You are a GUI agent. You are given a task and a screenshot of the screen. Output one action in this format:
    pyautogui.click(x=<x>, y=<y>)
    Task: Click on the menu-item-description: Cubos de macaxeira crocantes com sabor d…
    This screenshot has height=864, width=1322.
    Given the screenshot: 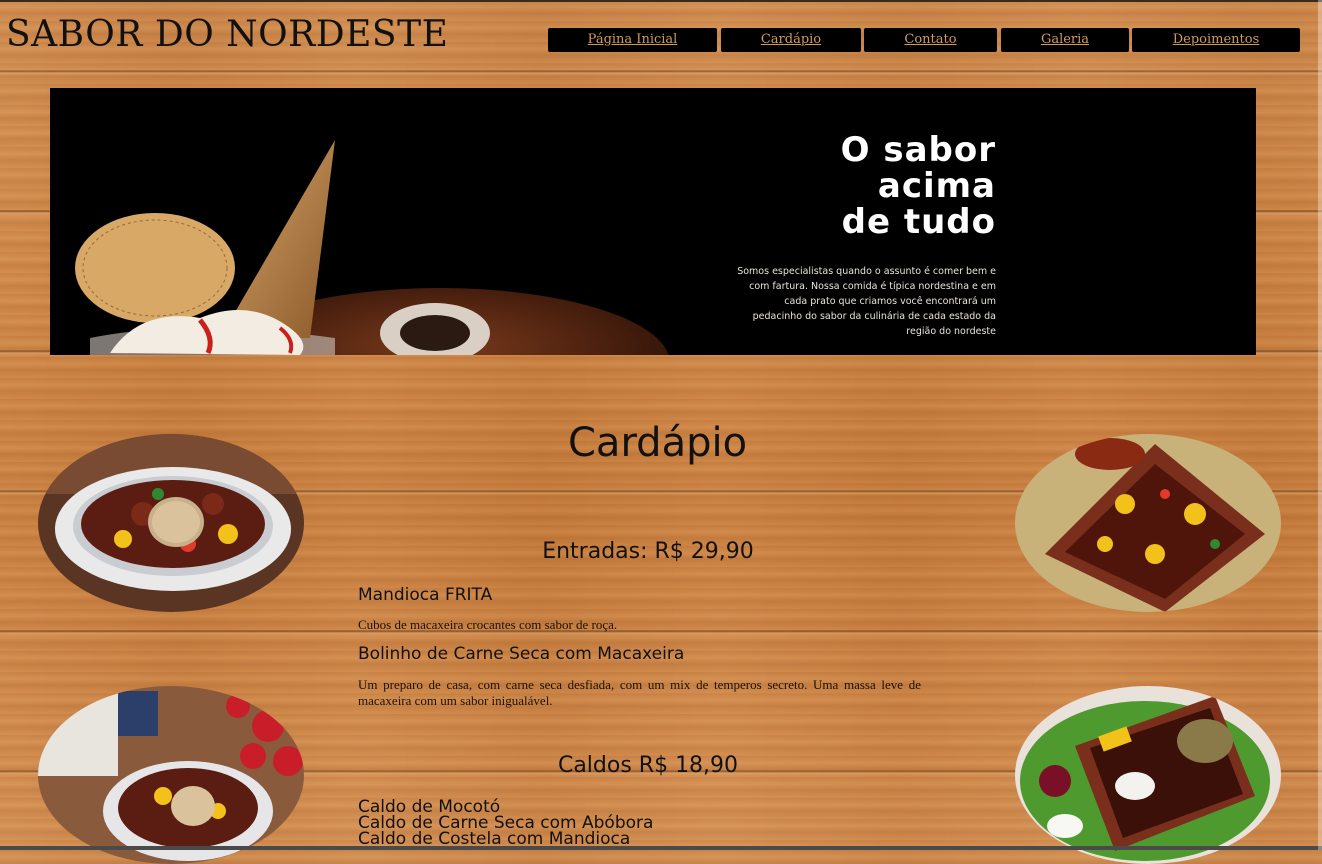 What is the action you would take?
    pyautogui.click(x=488, y=624)
    